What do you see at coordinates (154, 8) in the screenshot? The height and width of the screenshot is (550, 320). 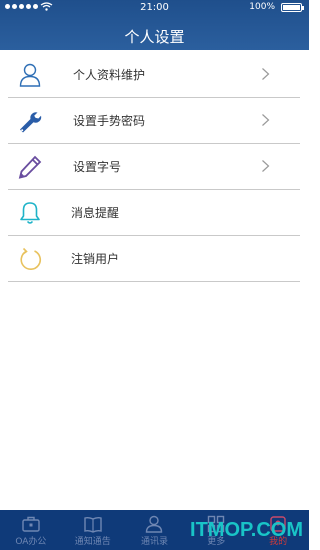 I see `status-bar: 21:00 100%` at bounding box center [154, 8].